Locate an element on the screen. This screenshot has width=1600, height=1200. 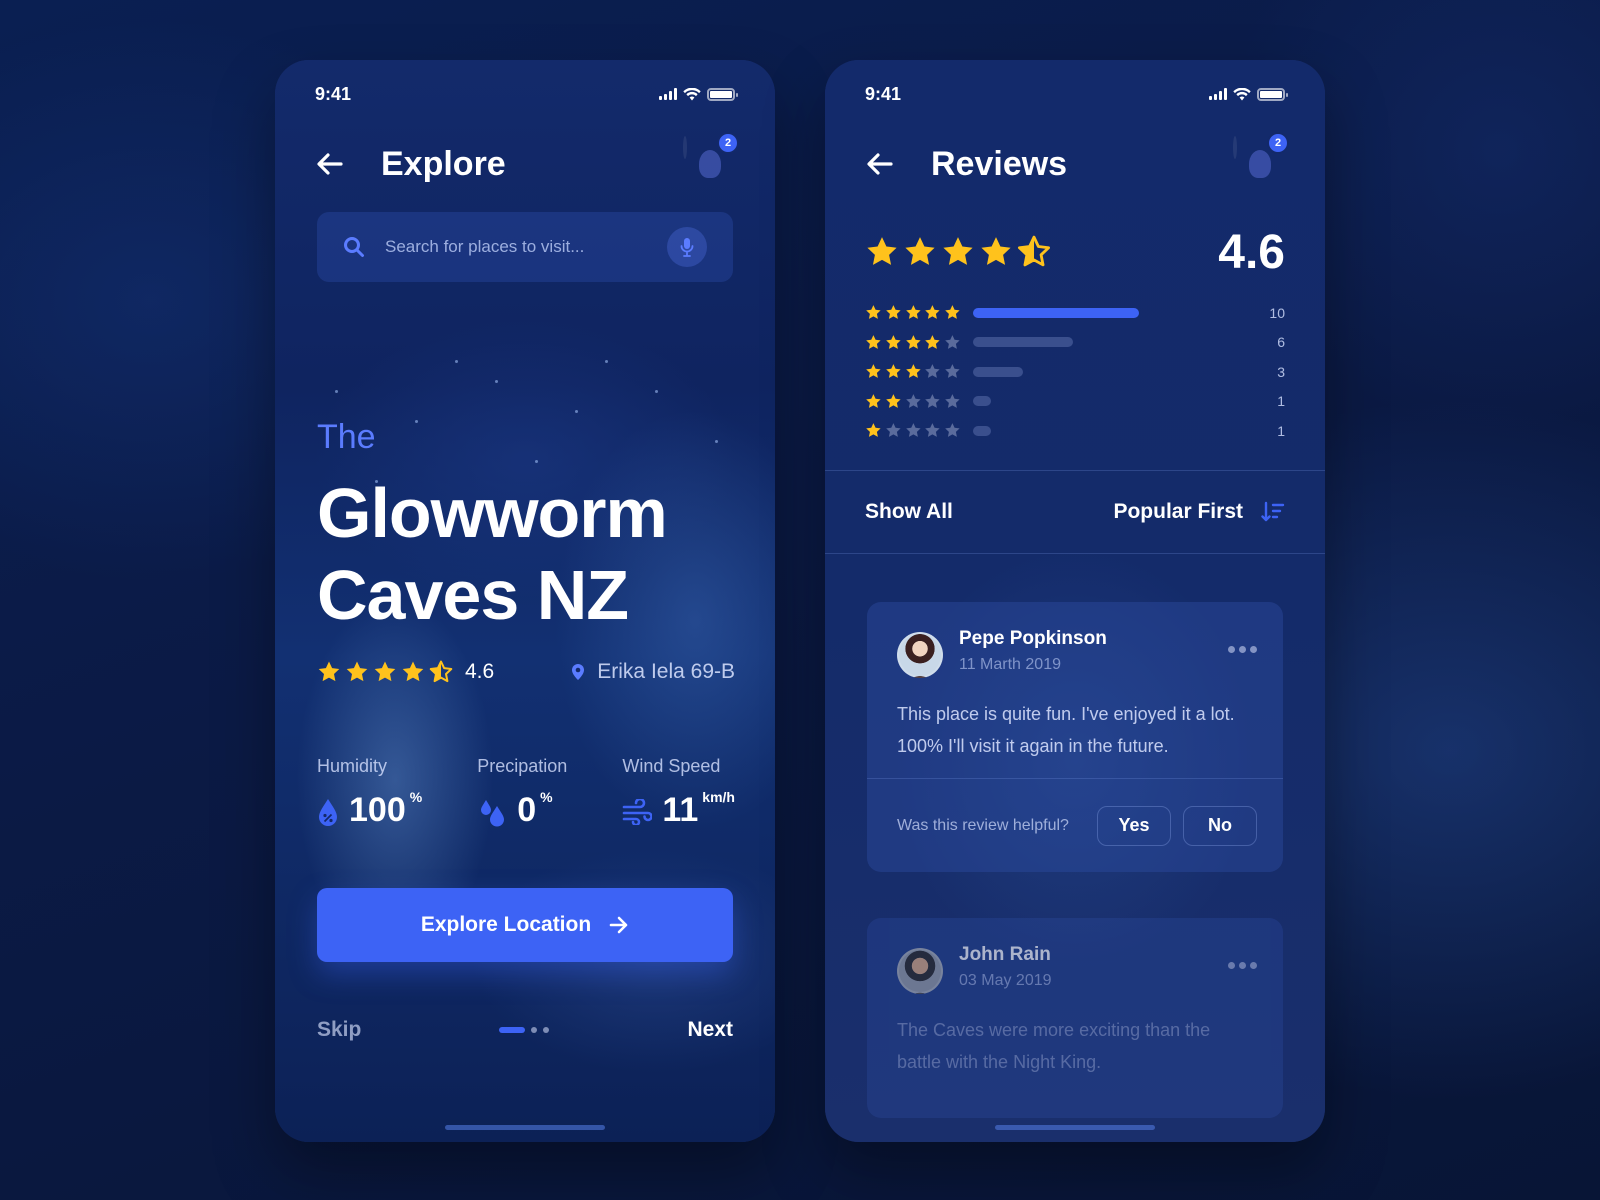
status-icons is located at coordinates (1248, 94).